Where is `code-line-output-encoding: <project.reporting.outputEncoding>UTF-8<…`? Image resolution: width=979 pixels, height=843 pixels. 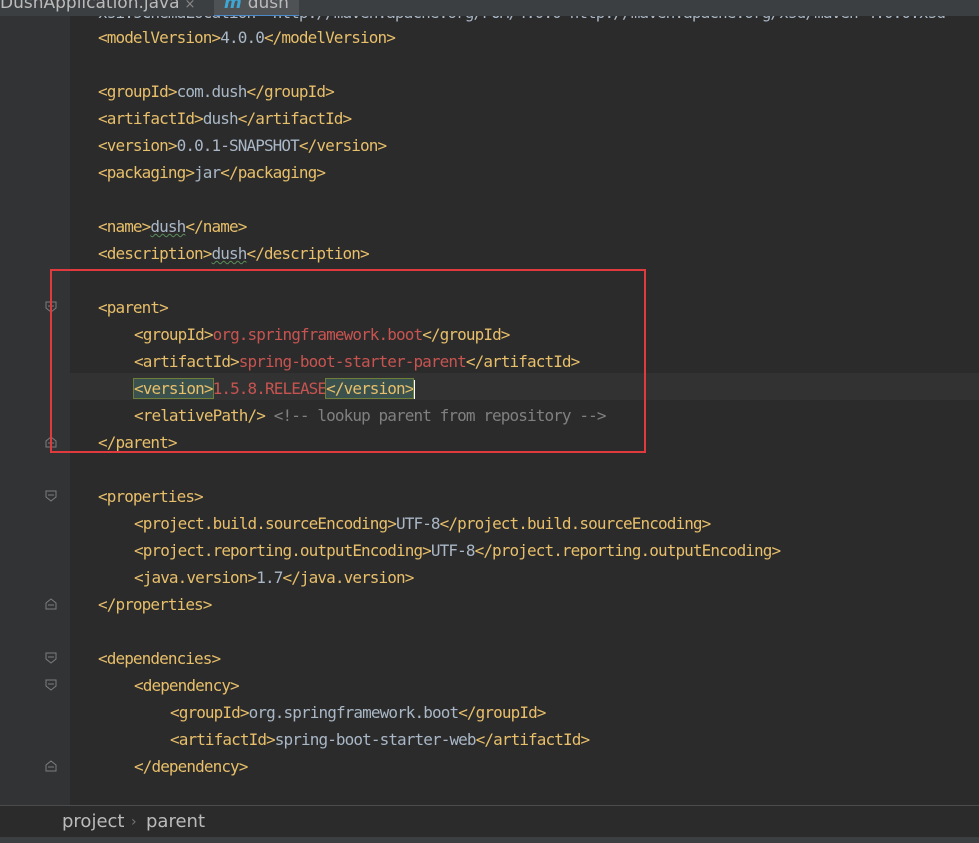 code-line-output-encoding: <project.reporting.outputEncoding>UTF-8<… is located at coordinates (457, 550).